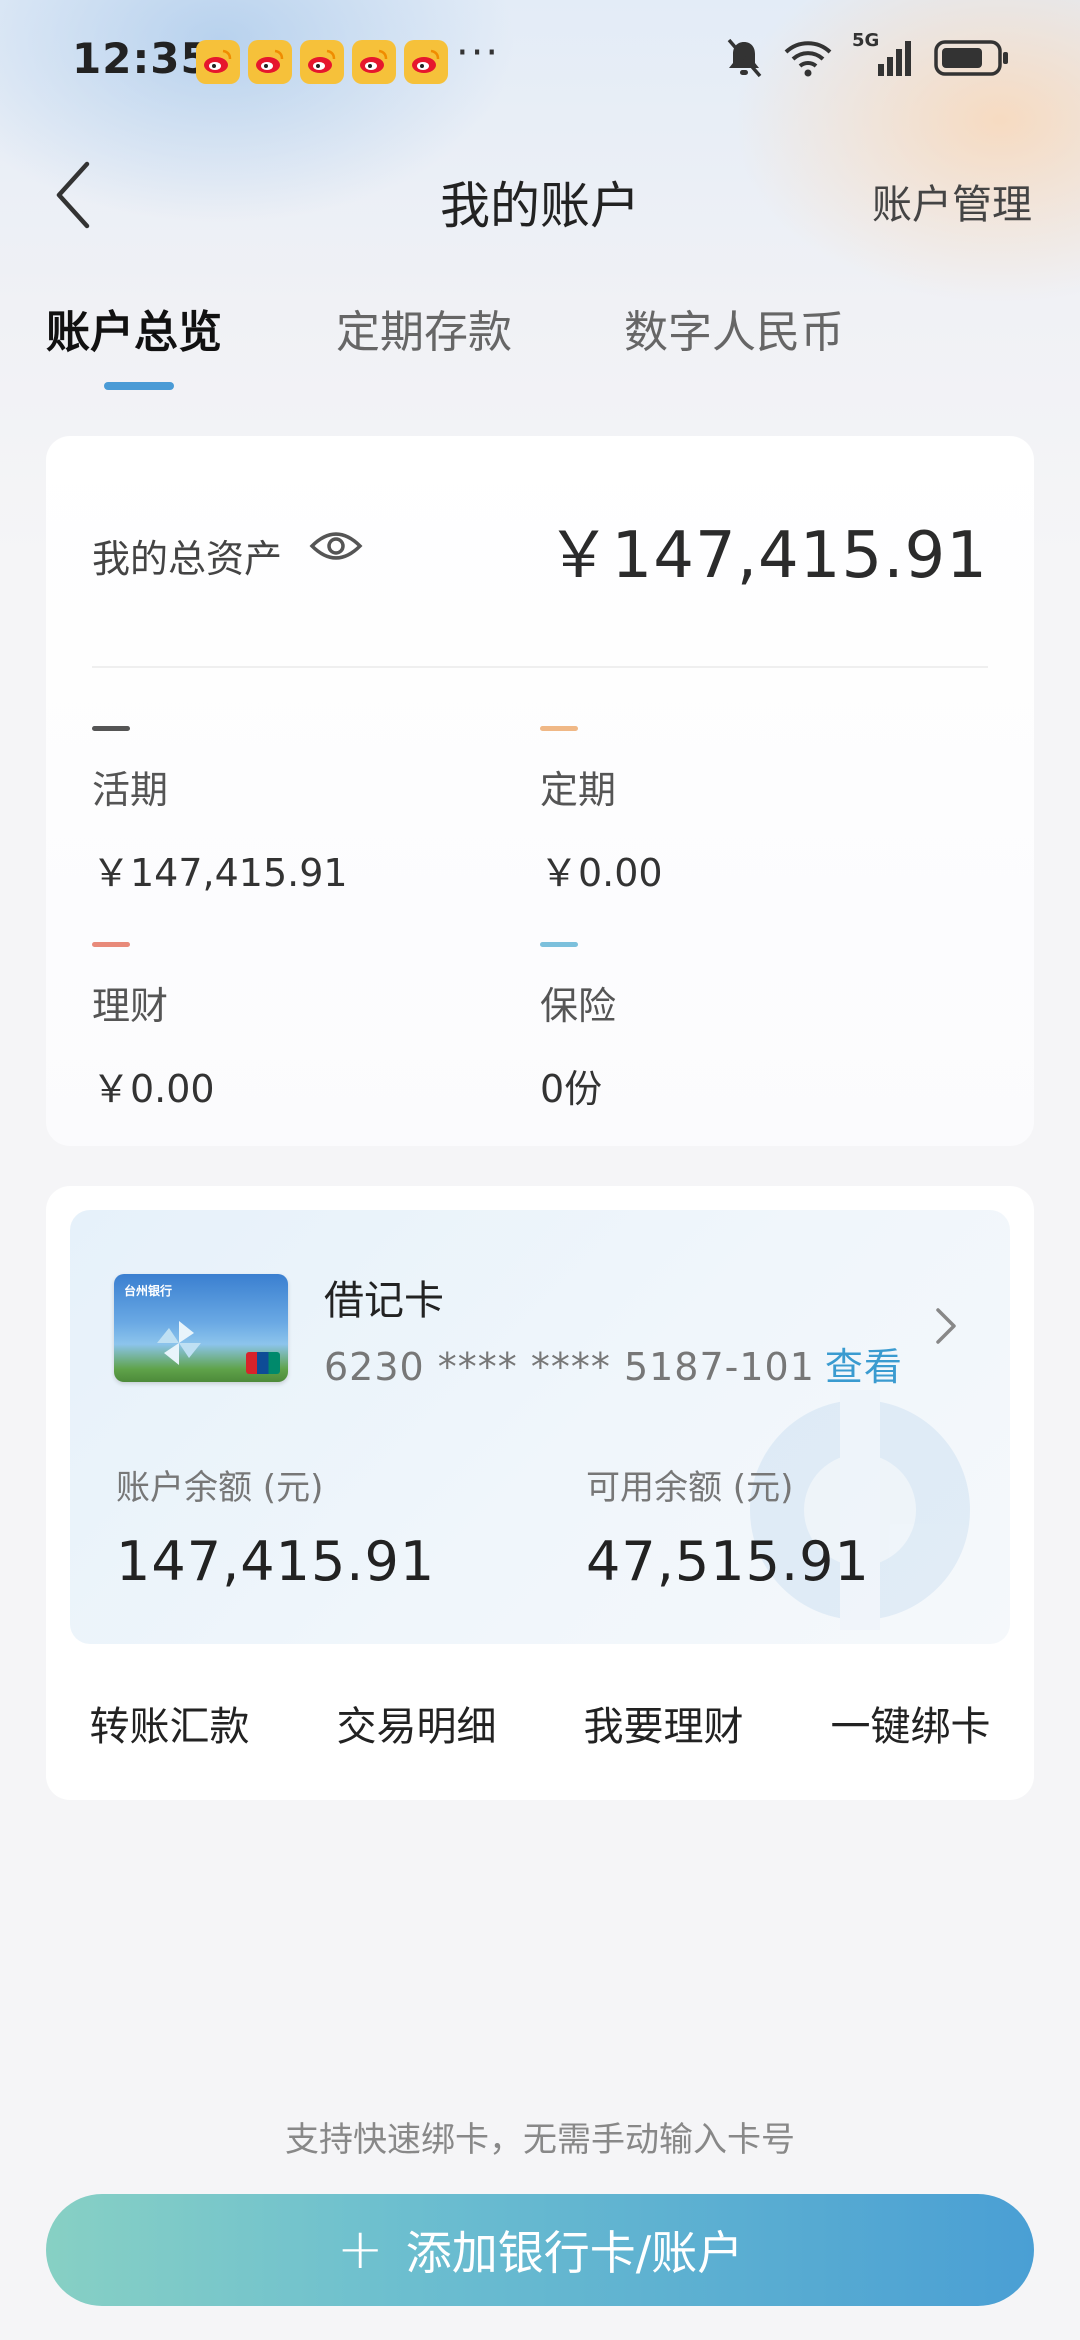  What do you see at coordinates (884, 55) in the screenshot?
I see `cellular-signal-icon: 5G` at bounding box center [884, 55].